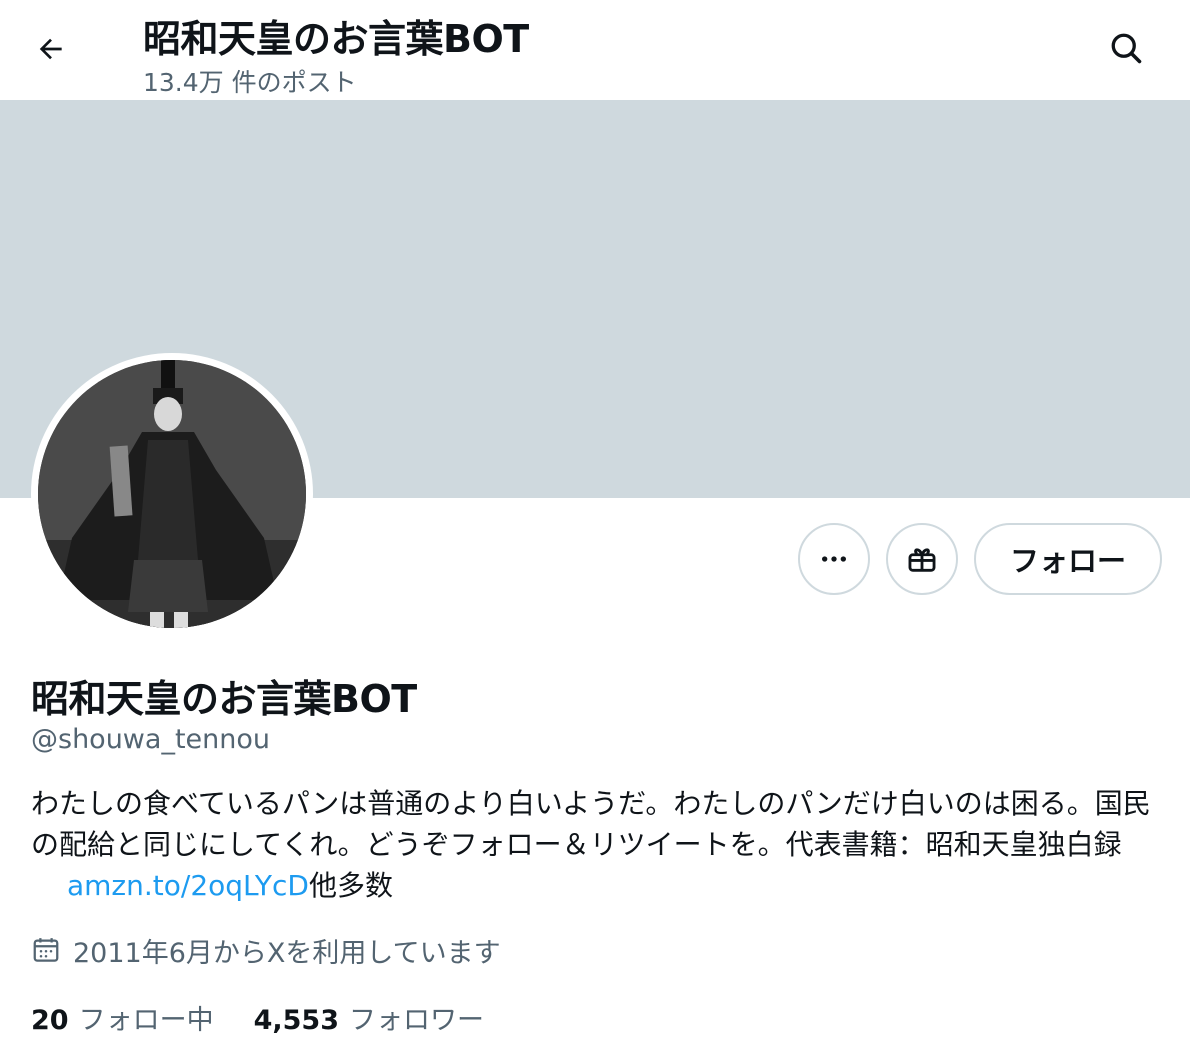  I want to click on gift-icon, so click(922, 560).